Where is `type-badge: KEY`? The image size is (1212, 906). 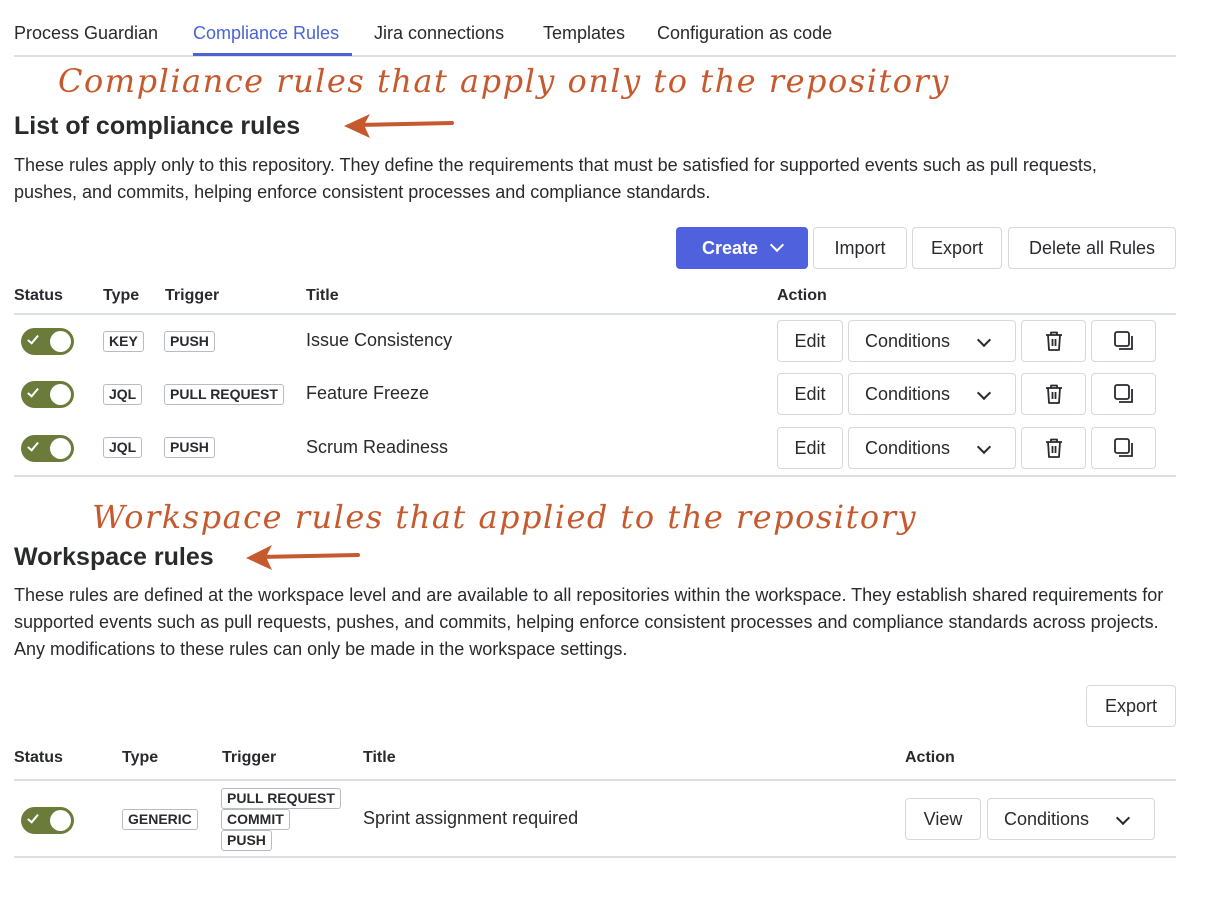 type-badge: KEY is located at coordinates (123, 341).